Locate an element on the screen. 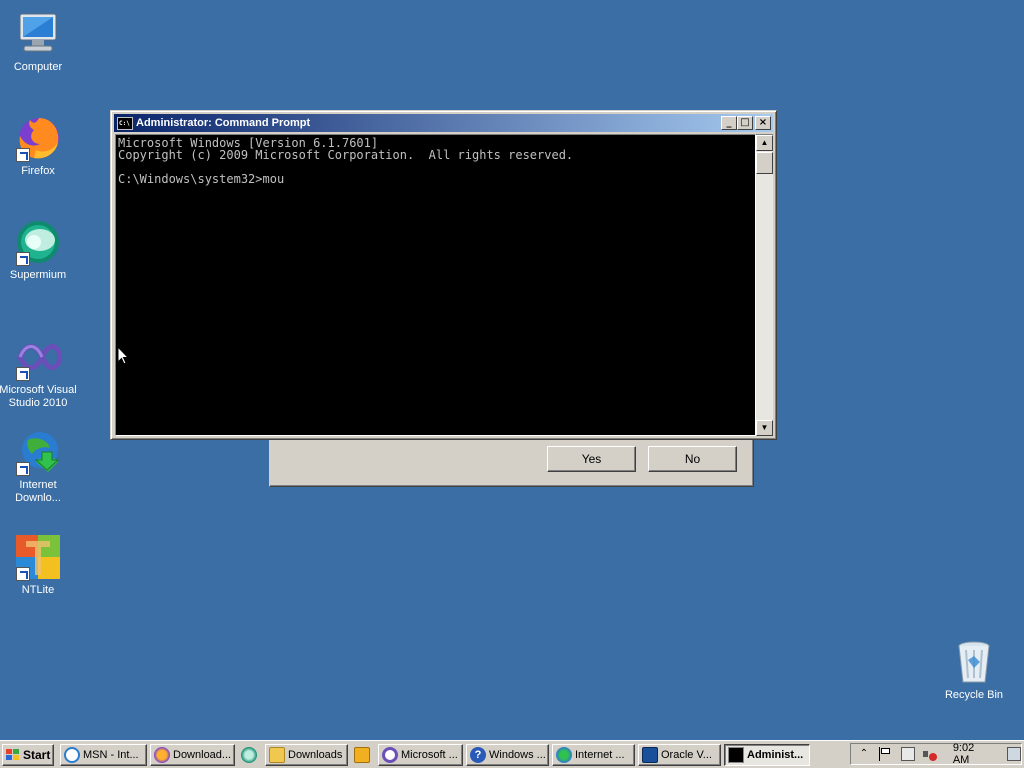 The height and width of the screenshot is (768, 1024). clock: 9:02 AM is located at coordinates (973, 754).